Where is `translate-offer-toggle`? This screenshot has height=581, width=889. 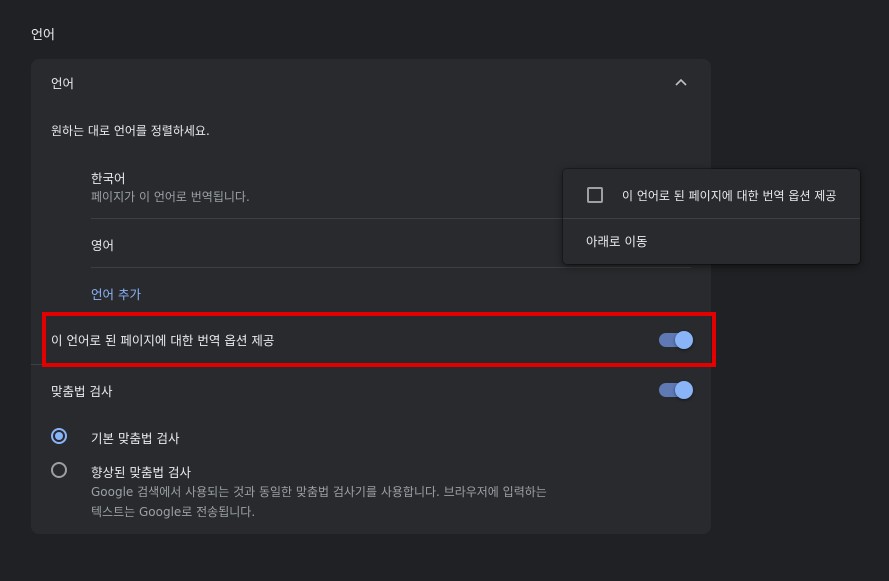 translate-offer-toggle is located at coordinates (676, 339).